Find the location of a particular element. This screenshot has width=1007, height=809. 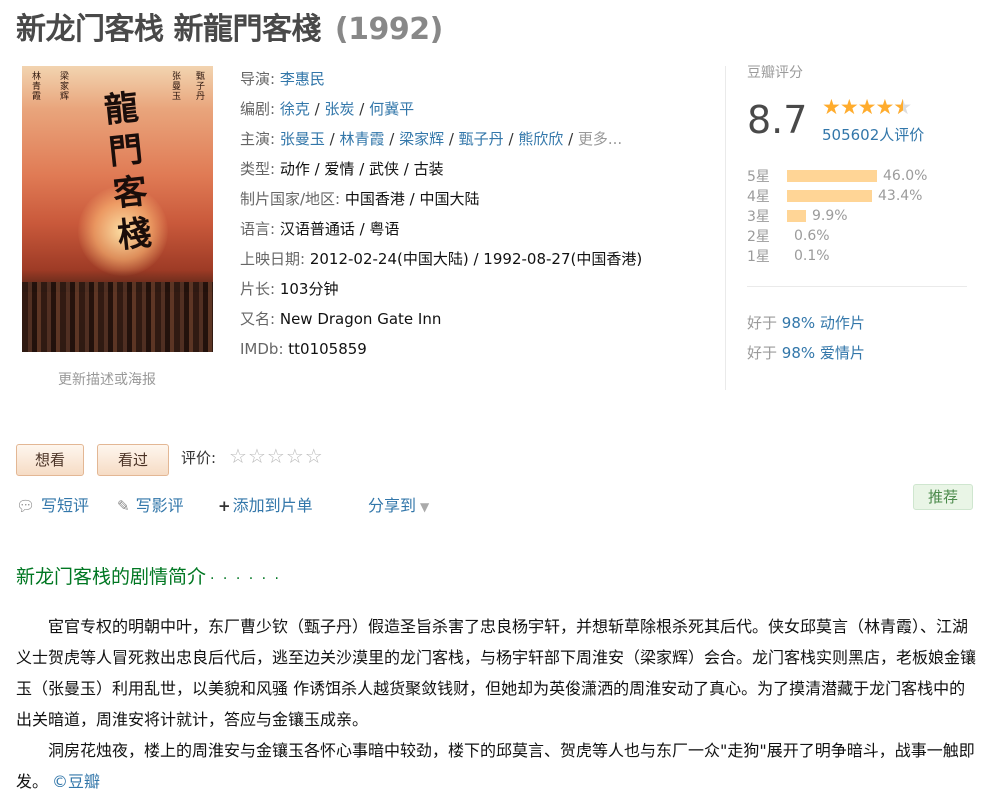

write-short-comment-link: 💬︎ 写短评 is located at coordinates (52, 504).